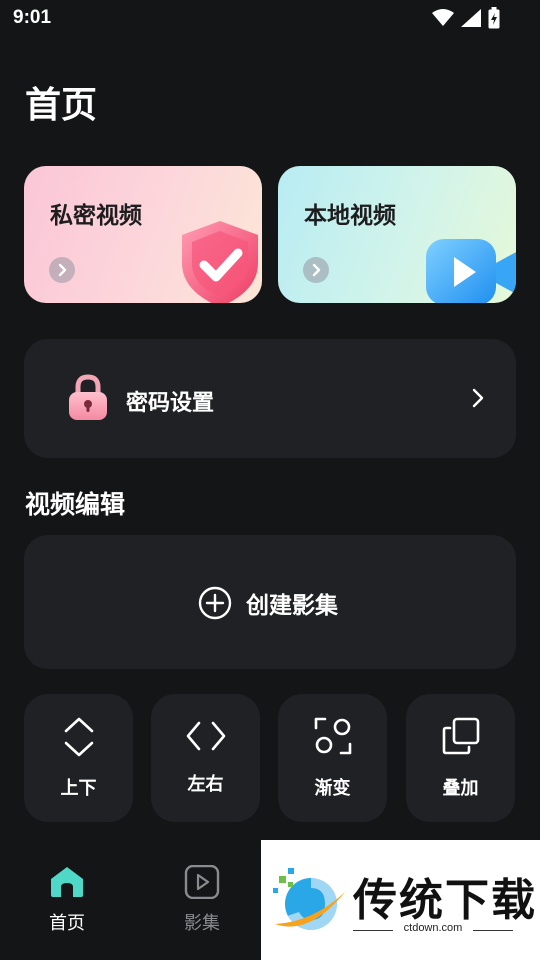 This screenshot has width=540, height=960. Describe the element at coordinates (215, 603) in the screenshot. I see `plus-circle-icon` at that location.